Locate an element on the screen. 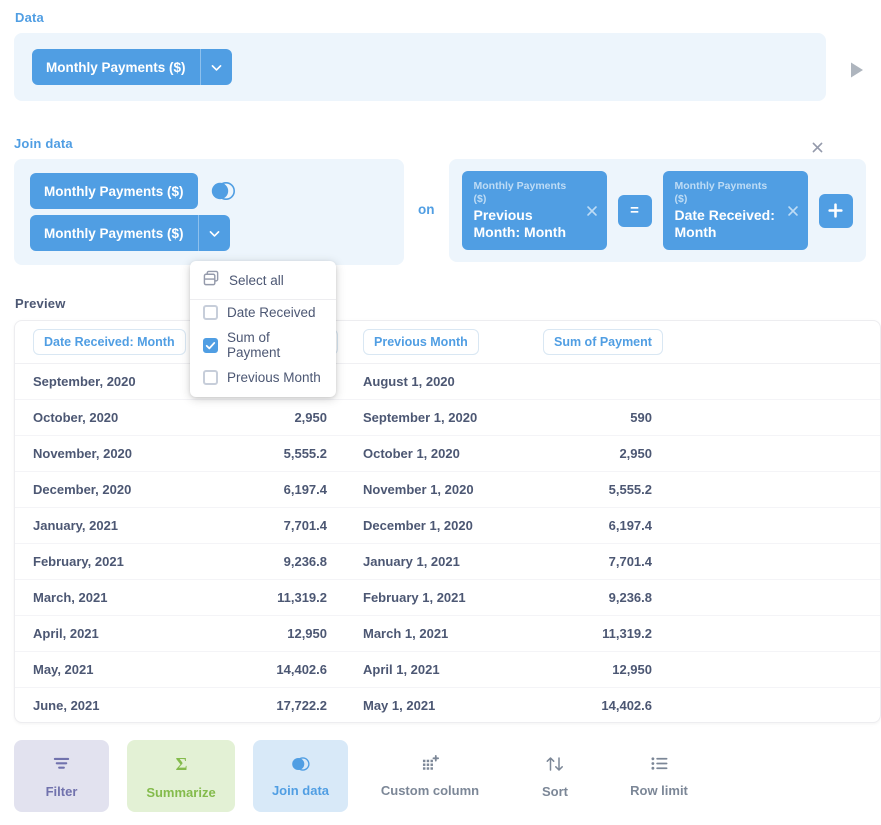 Image resolution: width=881 pixels, height=825 pixels. table-cell: October, 2020 is located at coordinates (107, 417).